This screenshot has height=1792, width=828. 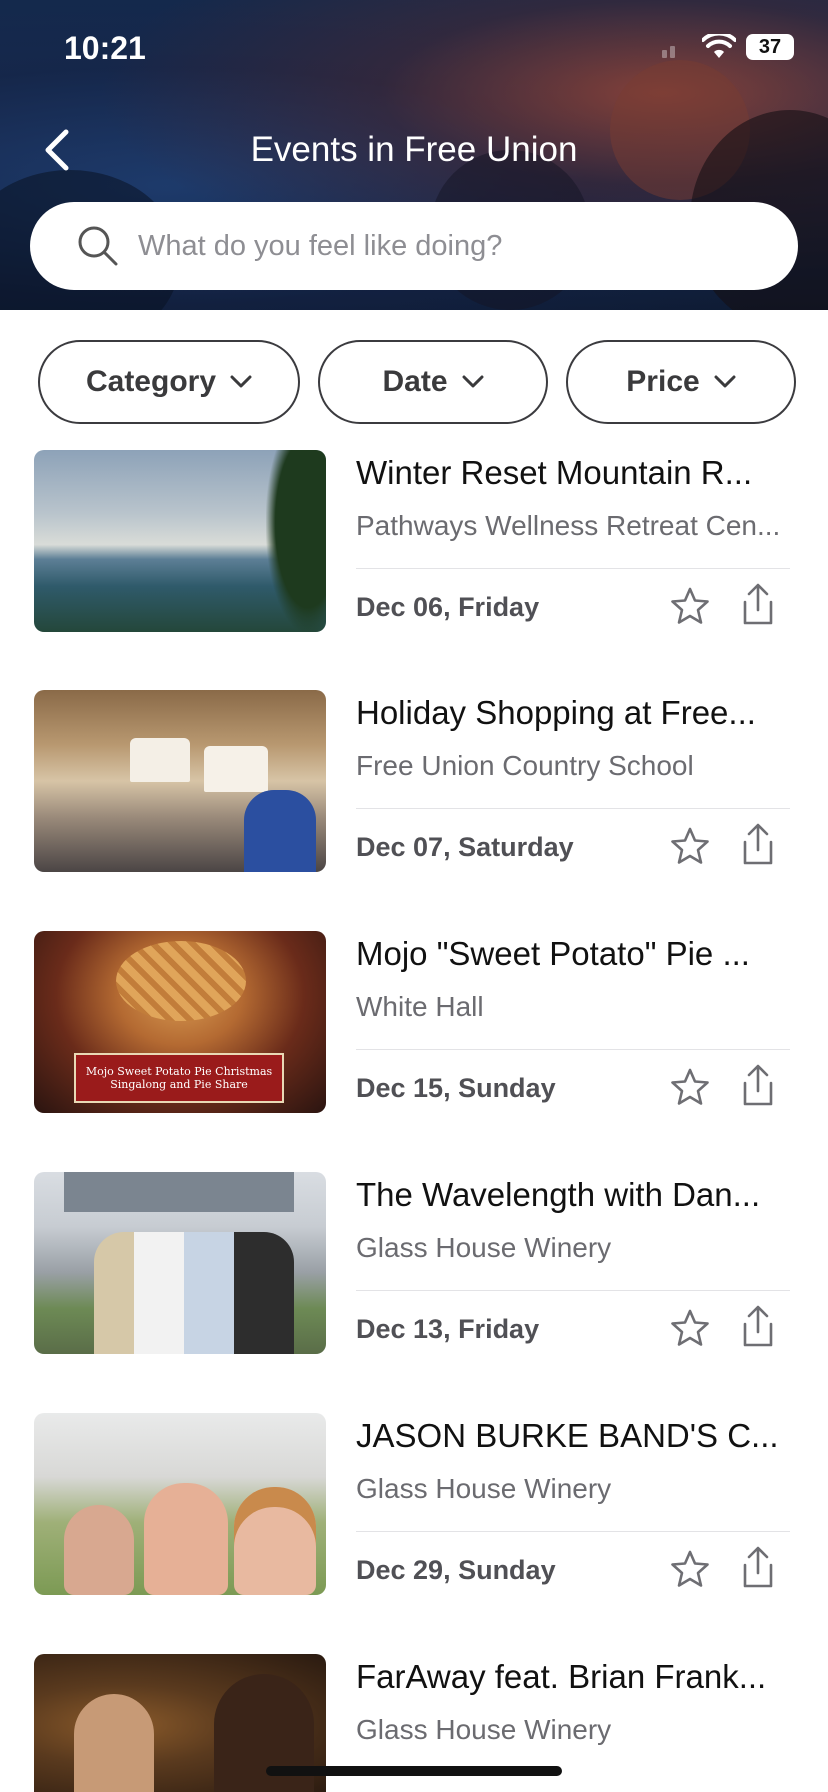 I want to click on home-indicator, so click(x=414, y=1771).